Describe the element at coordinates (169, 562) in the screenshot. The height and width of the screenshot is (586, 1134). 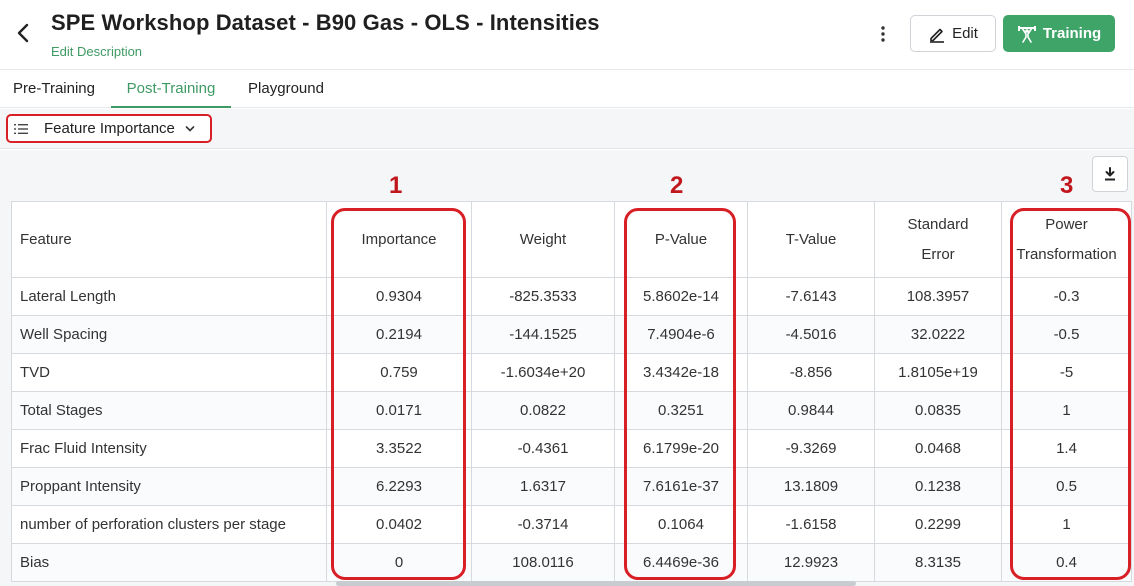
I see `cell-feature: Bias` at that location.